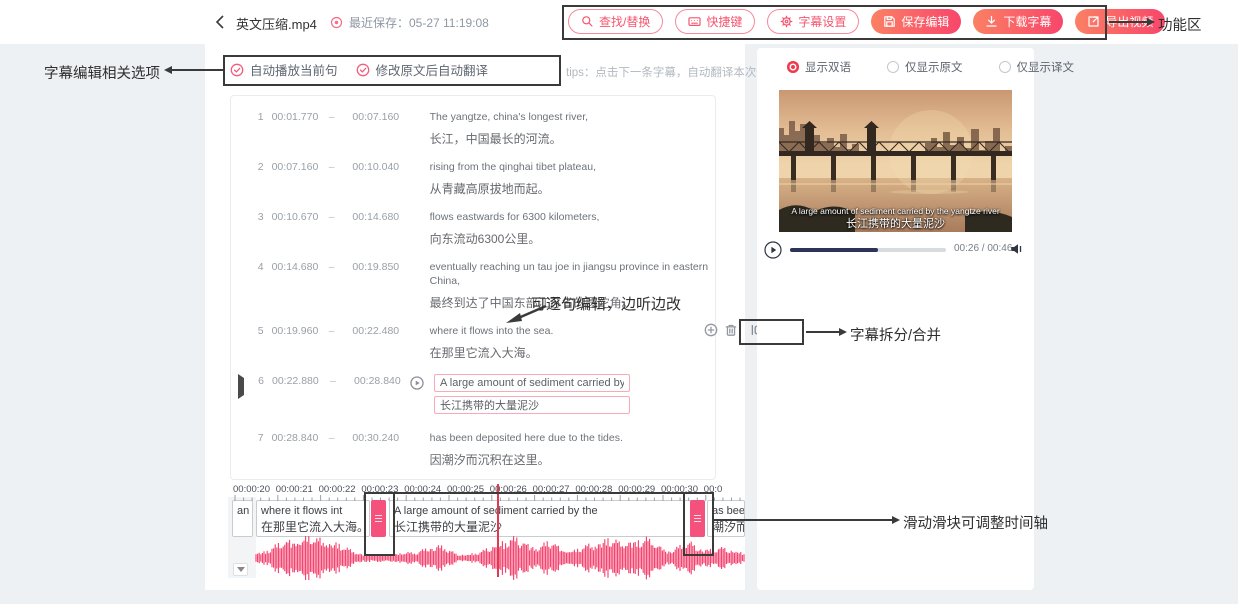  I want to click on video-title: 英文压缩.mp4, so click(276, 24).